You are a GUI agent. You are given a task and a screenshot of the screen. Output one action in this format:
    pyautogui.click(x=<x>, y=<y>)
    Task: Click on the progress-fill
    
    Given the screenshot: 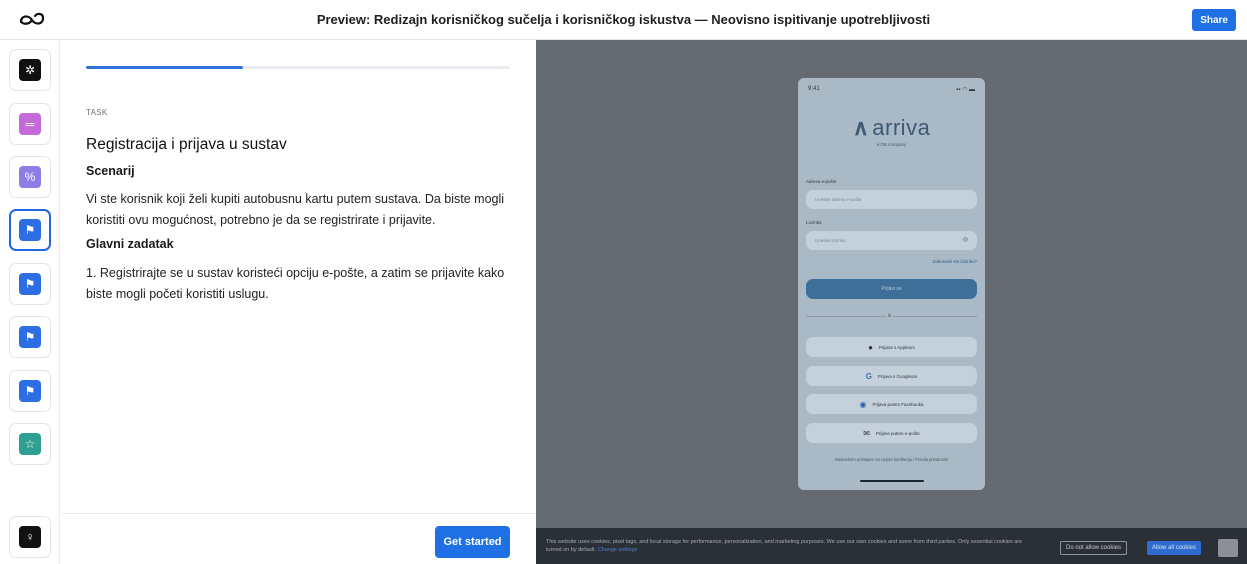 What is the action you would take?
    pyautogui.click(x=164, y=67)
    